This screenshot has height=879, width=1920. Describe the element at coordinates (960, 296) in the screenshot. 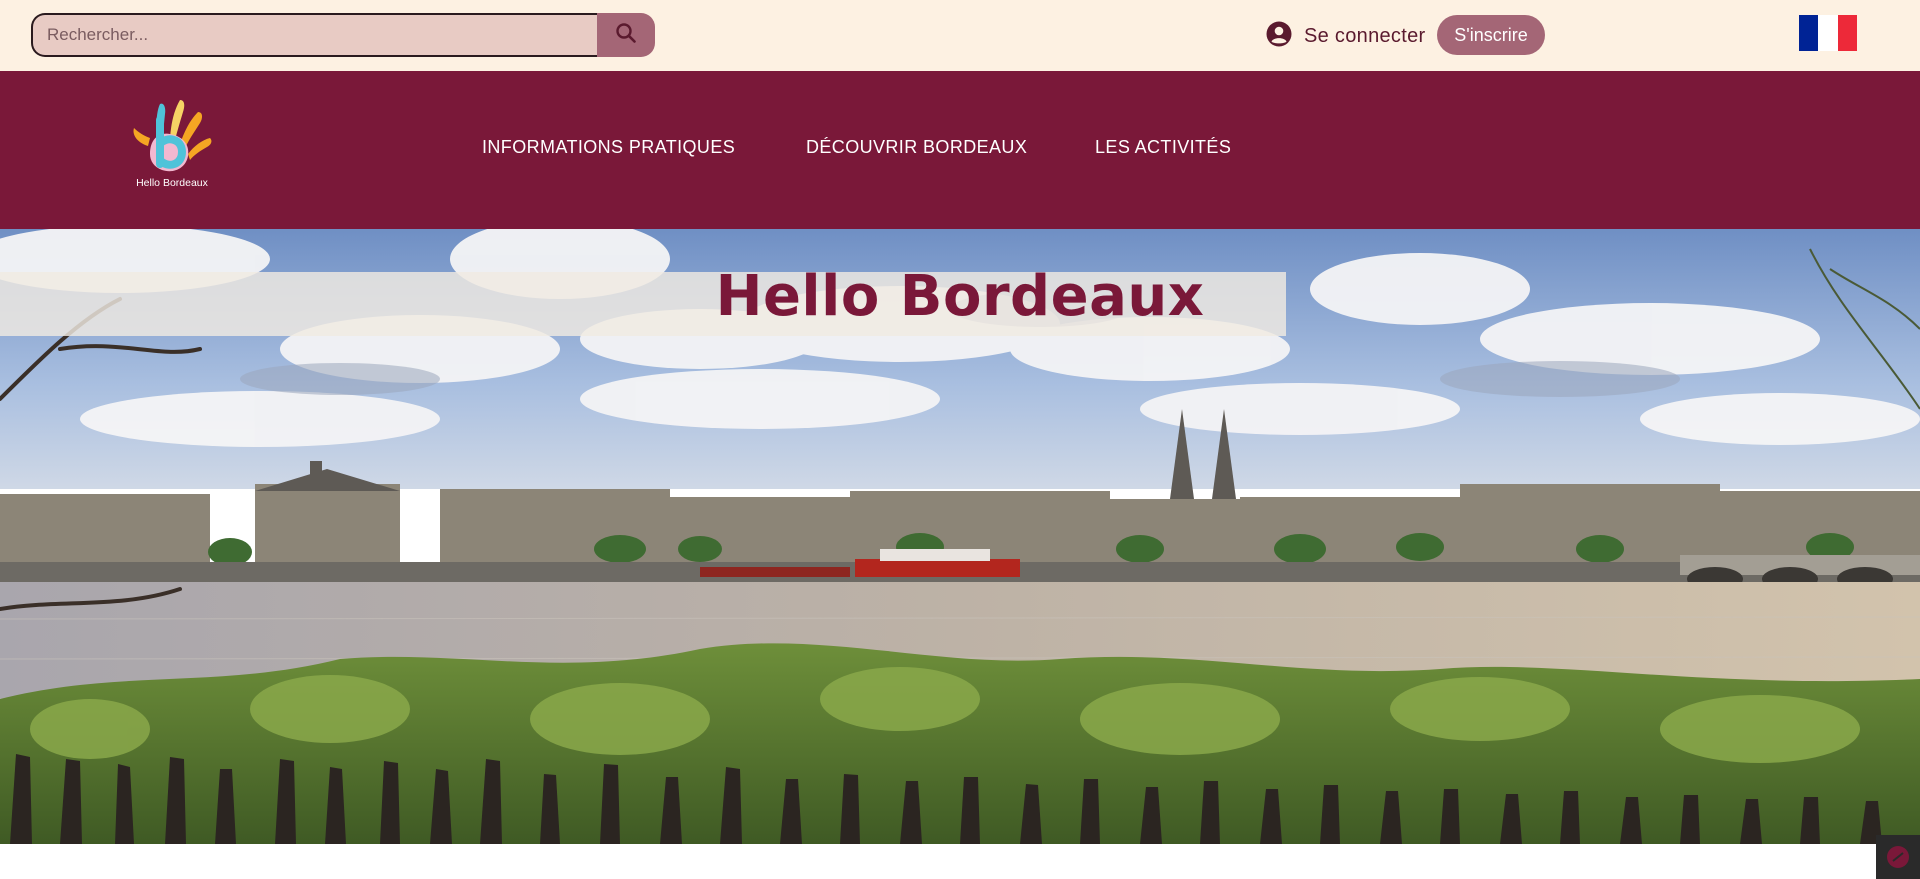

I see `hero-title: Hello Bordeaux` at that location.